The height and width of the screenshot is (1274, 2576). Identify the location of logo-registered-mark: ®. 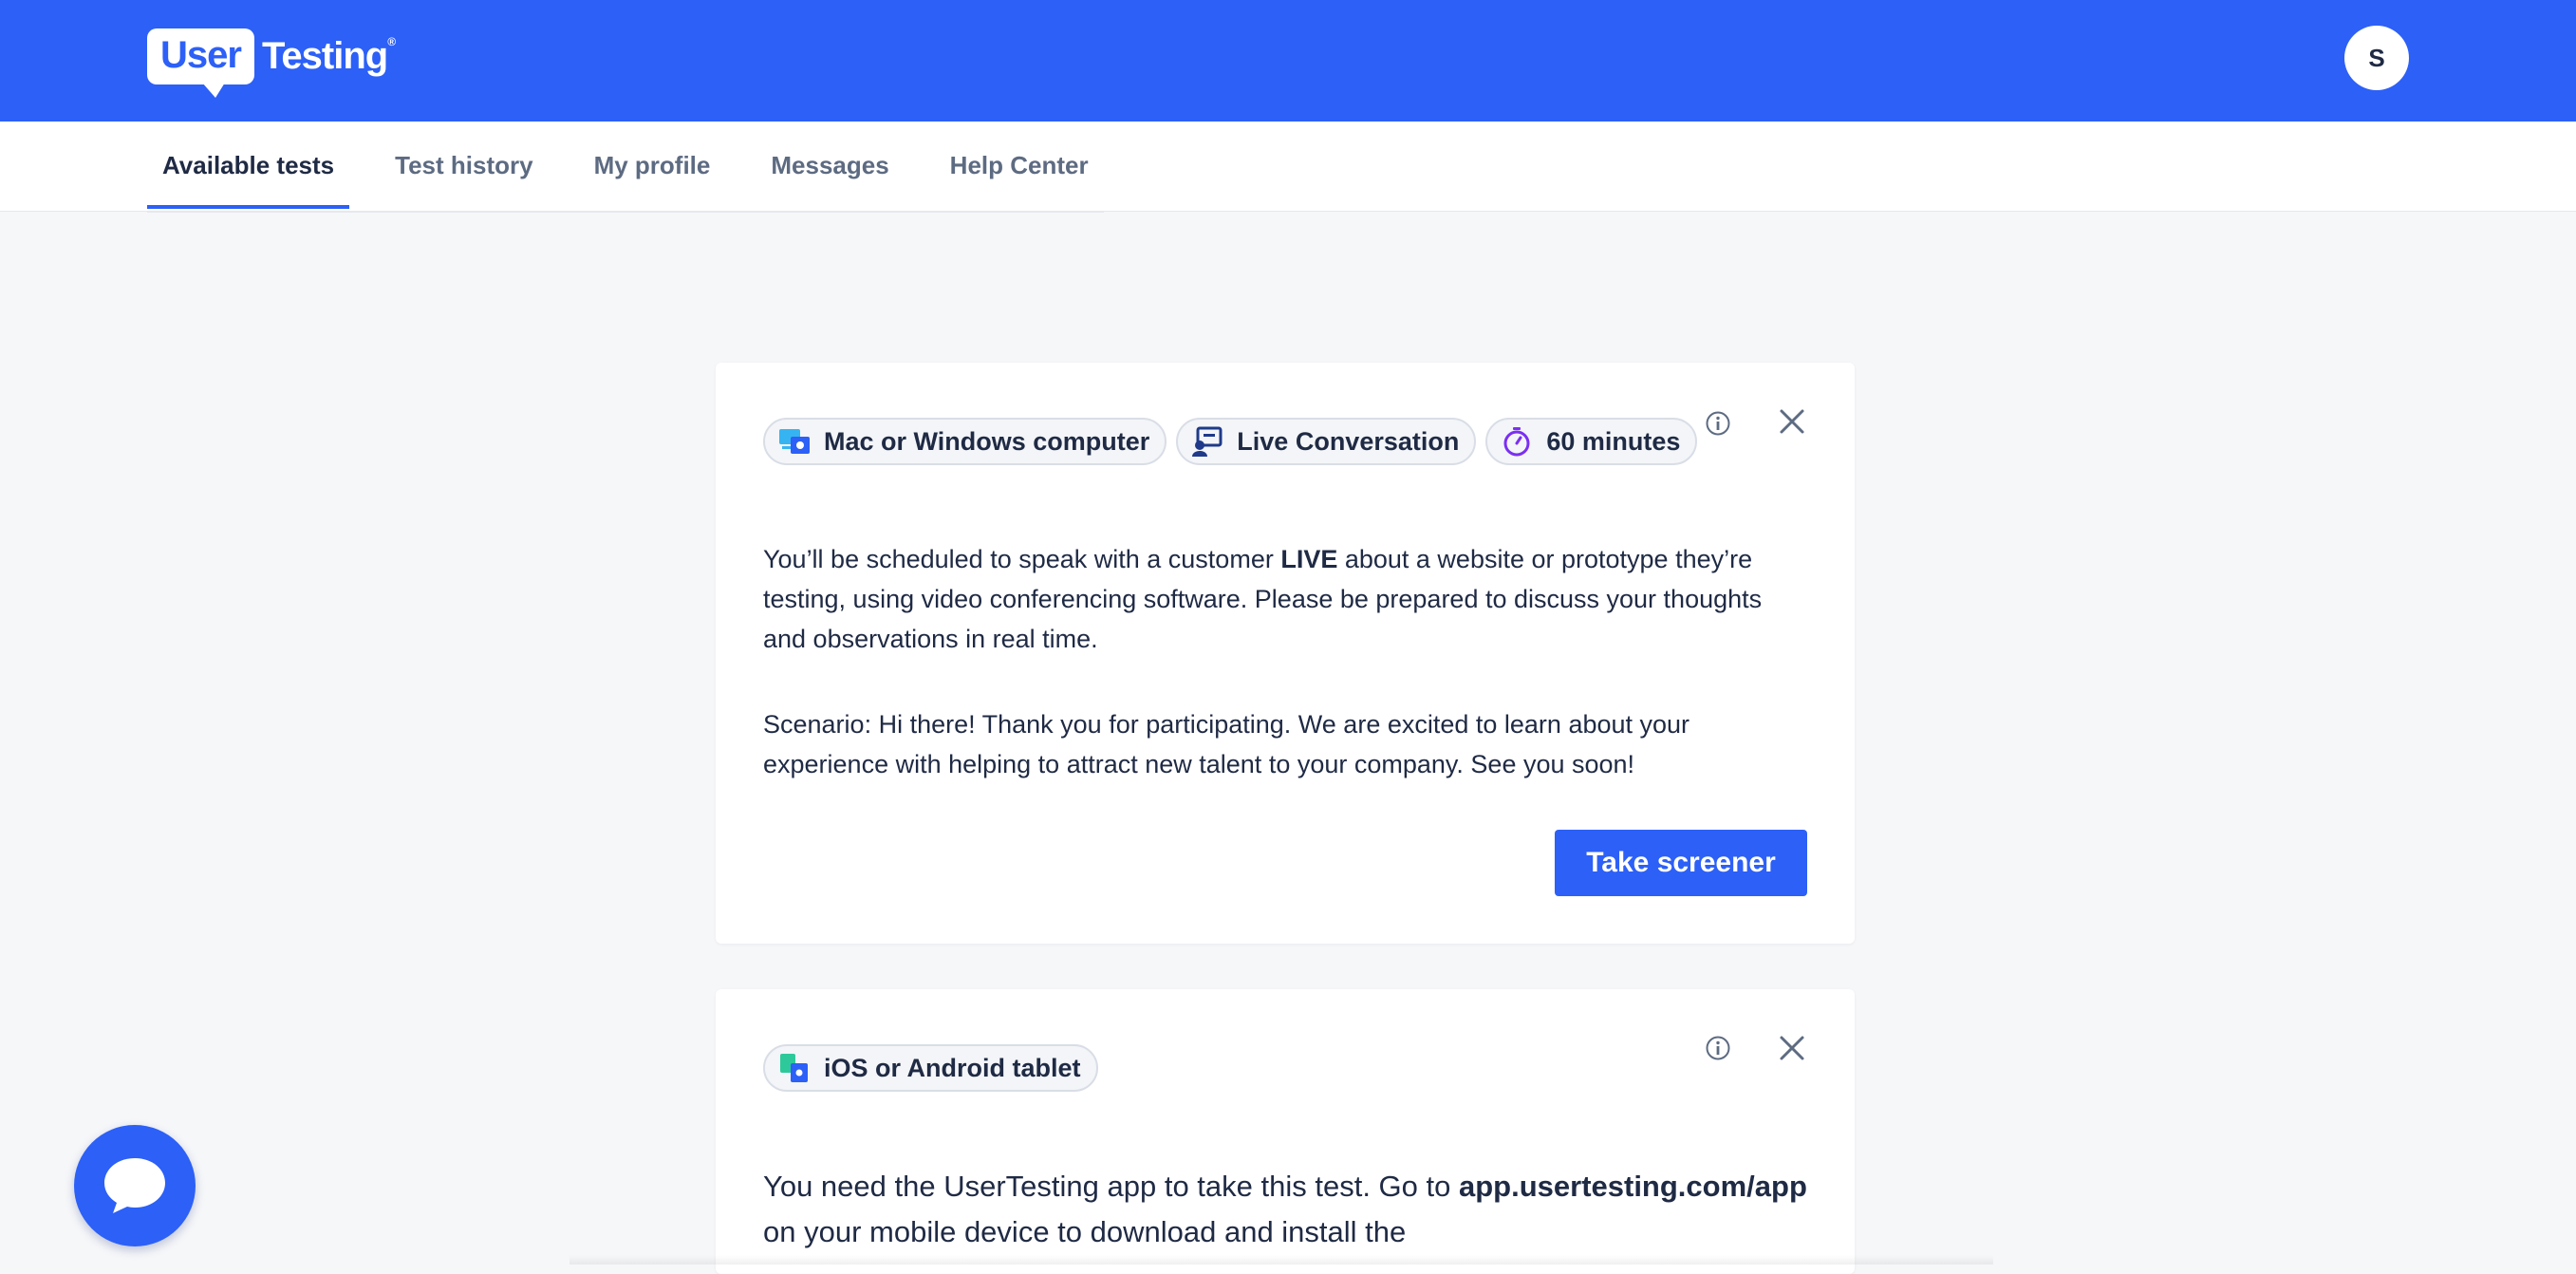
(391, 41).